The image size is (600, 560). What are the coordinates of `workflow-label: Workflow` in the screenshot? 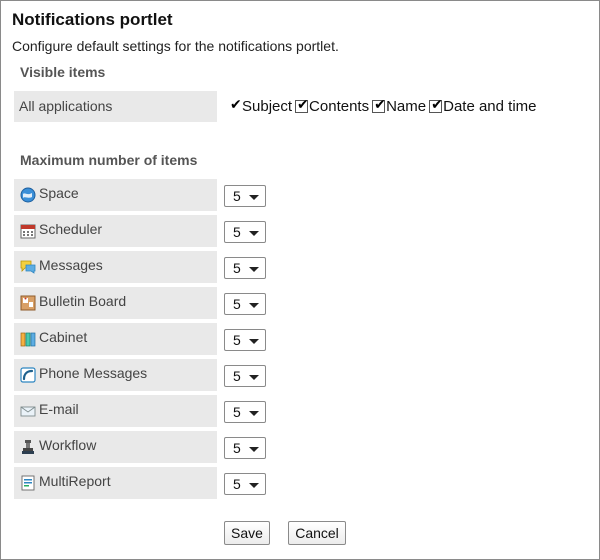 It's located at (68, 445).